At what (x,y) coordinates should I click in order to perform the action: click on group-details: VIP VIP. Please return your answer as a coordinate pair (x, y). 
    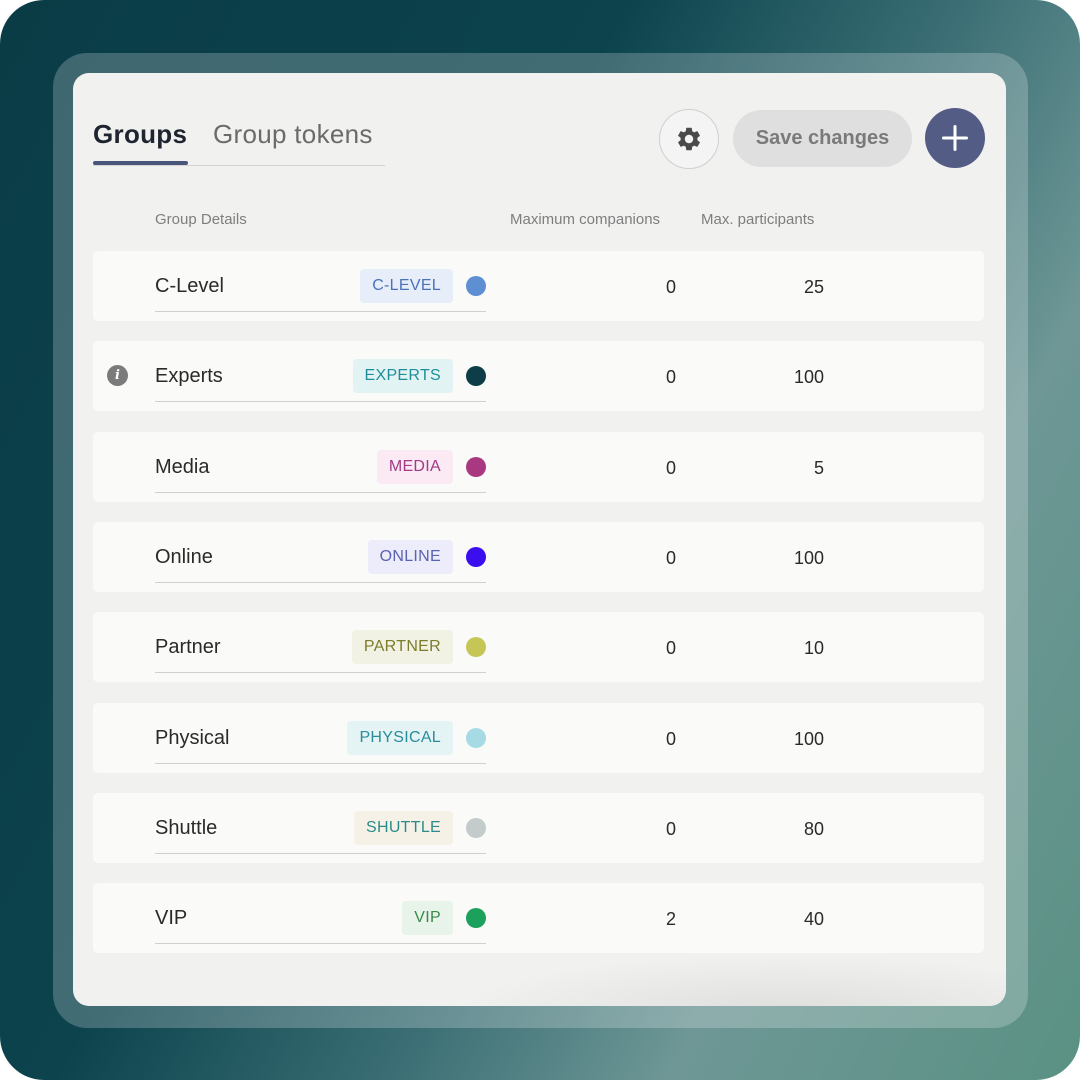
    Looking at the image, I should click on (320, 914).